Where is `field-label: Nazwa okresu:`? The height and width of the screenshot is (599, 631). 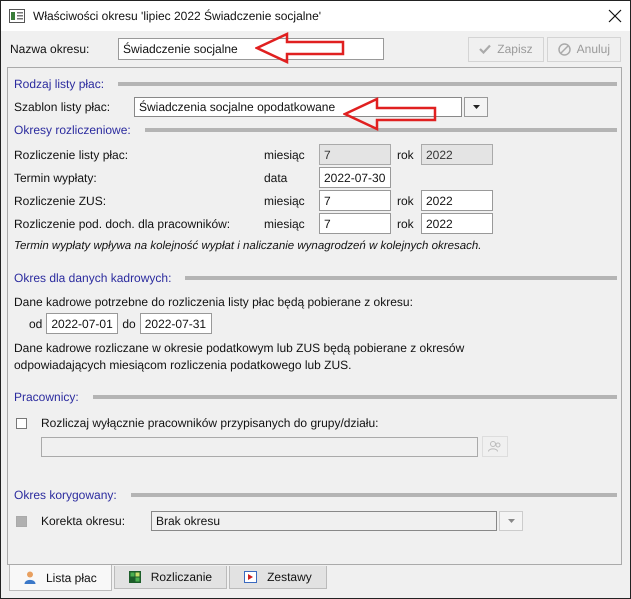 field-label: Nazwa okresu: is located at coordinates (50, 49).